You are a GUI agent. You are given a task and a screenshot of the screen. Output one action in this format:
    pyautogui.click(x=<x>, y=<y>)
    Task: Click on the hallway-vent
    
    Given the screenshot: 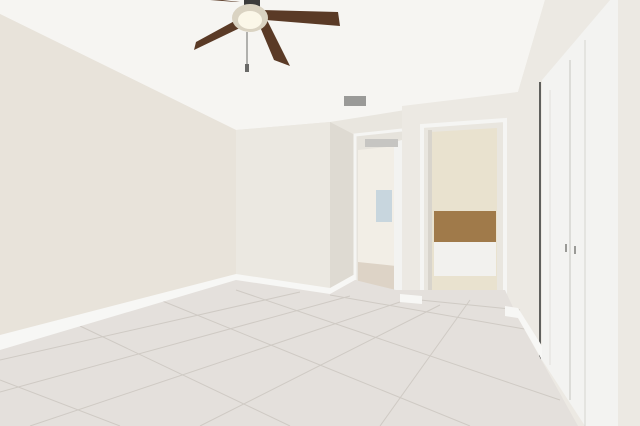 What is the action you would take?
    pyautogui.click(x=381, y=143)
    